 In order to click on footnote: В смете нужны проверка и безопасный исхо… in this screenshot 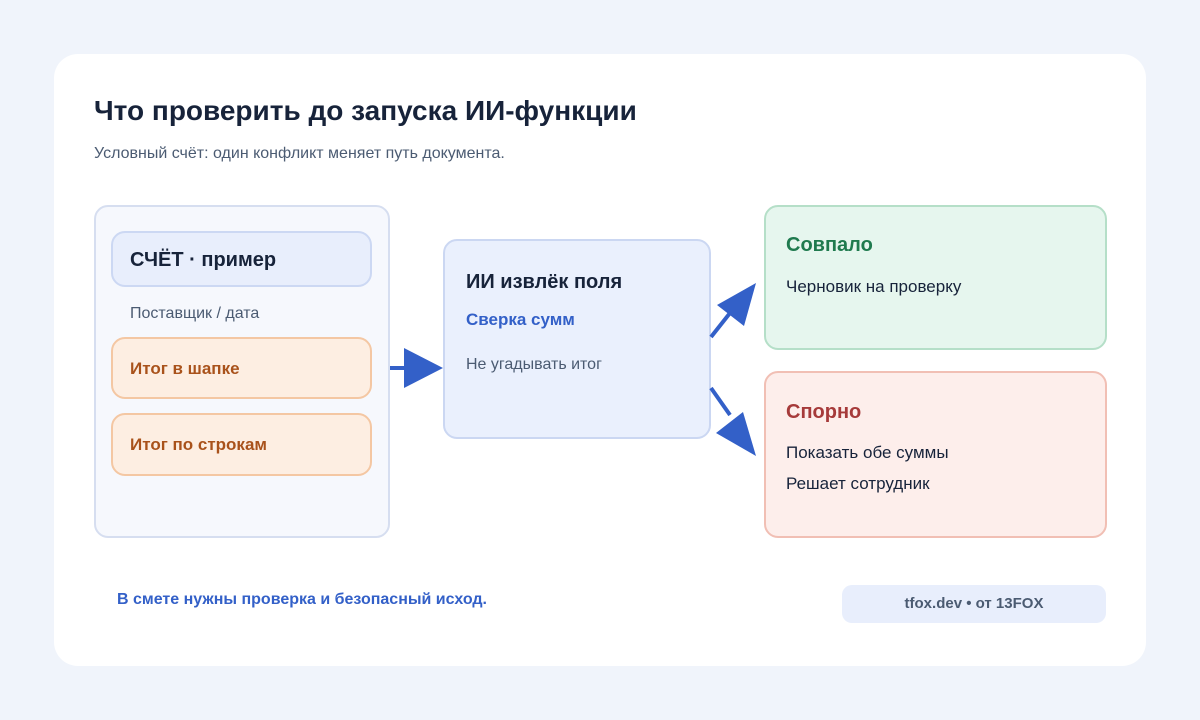, I will do `click(302, 599)`.